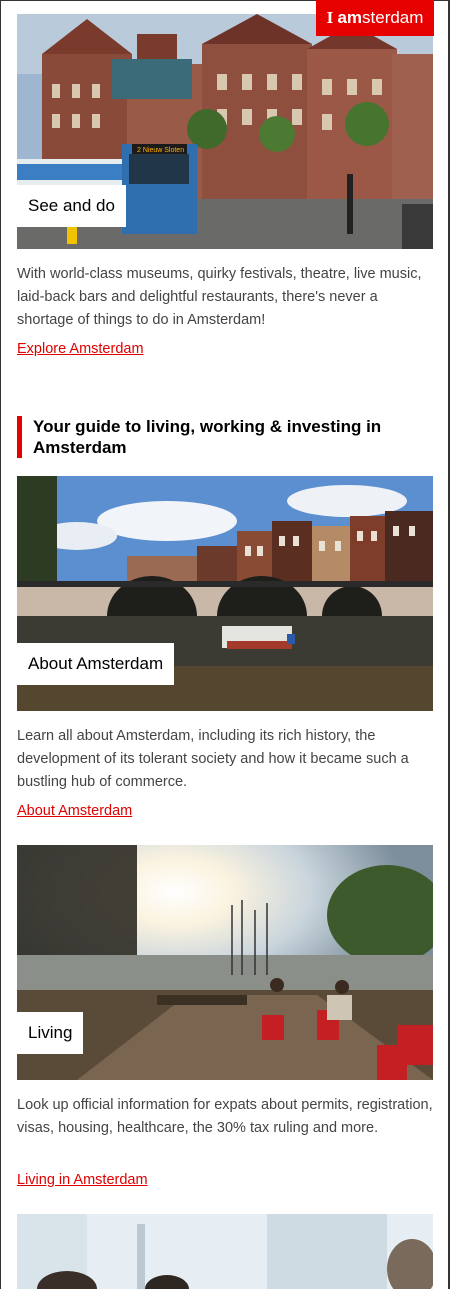 Image resolution: width=450 pixels, height=1289 pixels. I want to click on about-amsterdam-label: About Amsterdam, so click(96, 664).